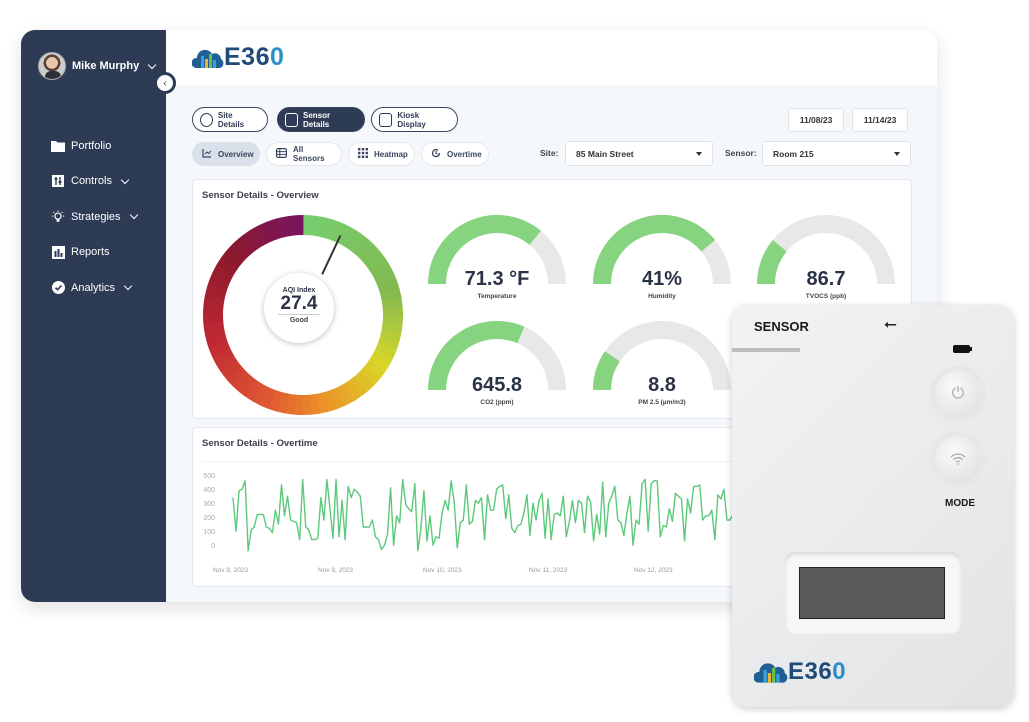  Describe the element at coordinates (309, 154) in the screenshot. I see `subtab-label: All Sensors` at that location.